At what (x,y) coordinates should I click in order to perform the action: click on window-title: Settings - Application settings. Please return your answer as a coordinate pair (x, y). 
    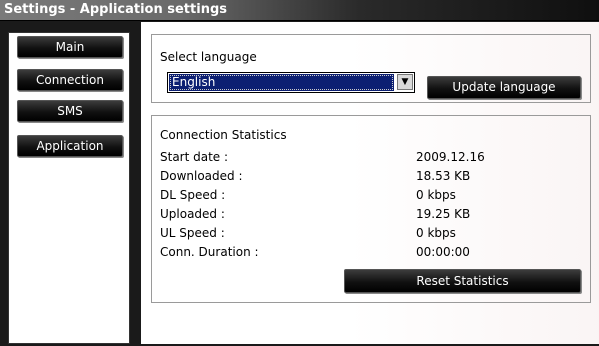
    Looking at the image, I should click on (115, 9).